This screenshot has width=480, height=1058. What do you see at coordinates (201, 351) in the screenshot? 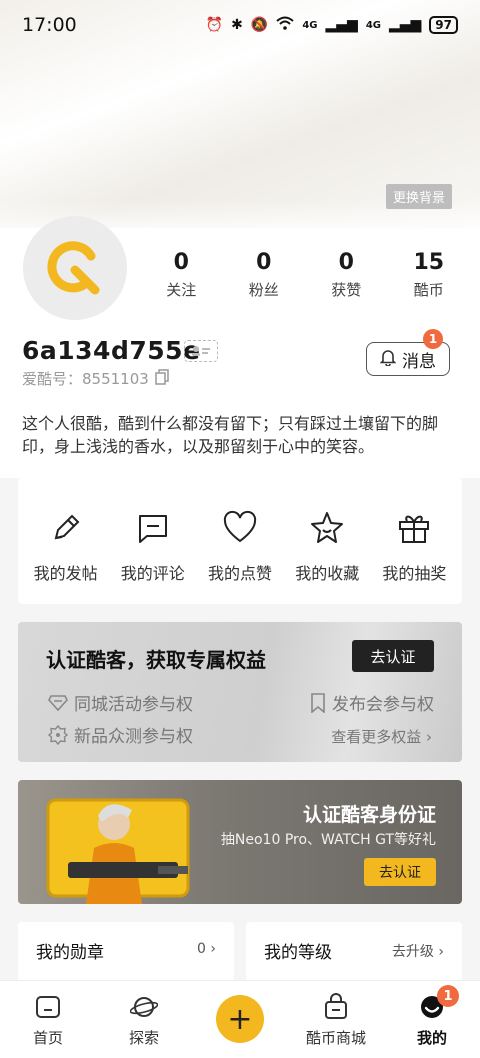
I see `id-card-icon` at bounding box center [201, 351].